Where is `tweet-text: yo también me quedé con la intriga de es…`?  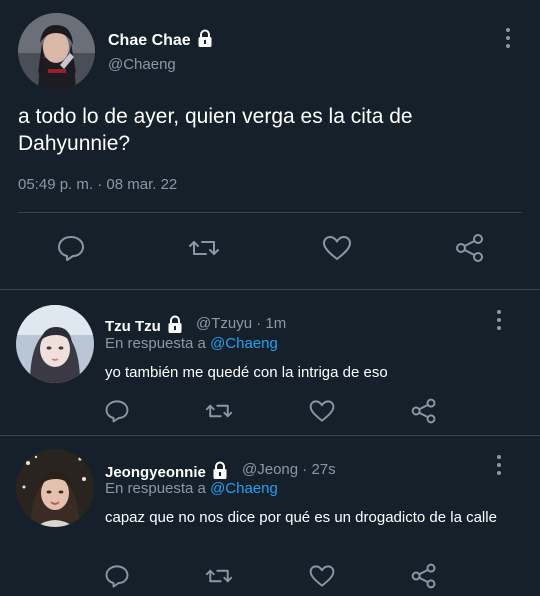 tweet-text: yo también me quedé con la intriga de es… is located at coordinates (246, 372).